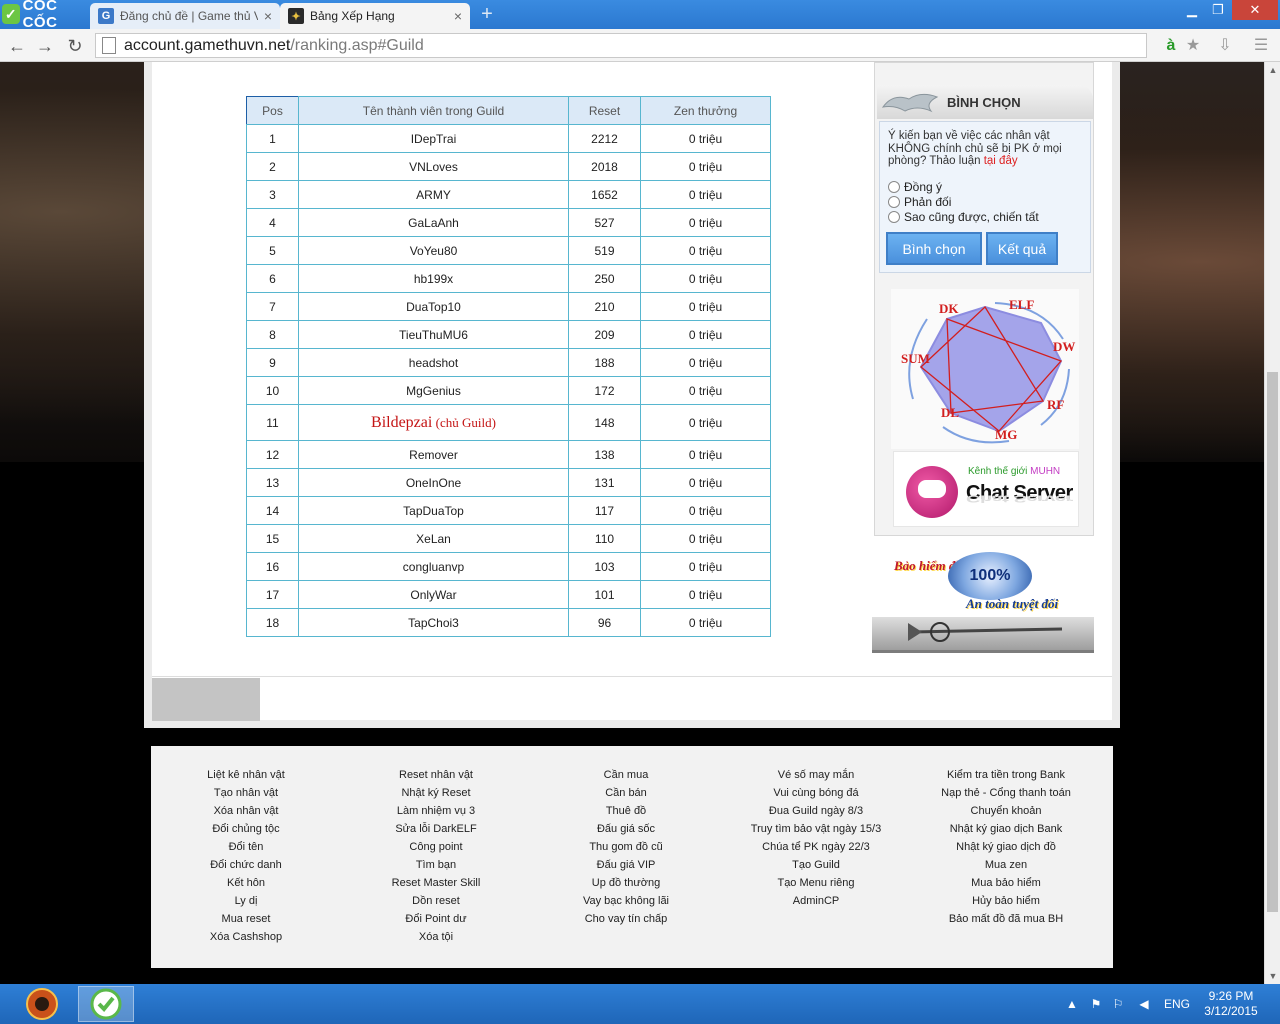  Describe the element at coordinates (928, 202) in the screenshot. I see `vote-option-label: Phản đối` at that location.